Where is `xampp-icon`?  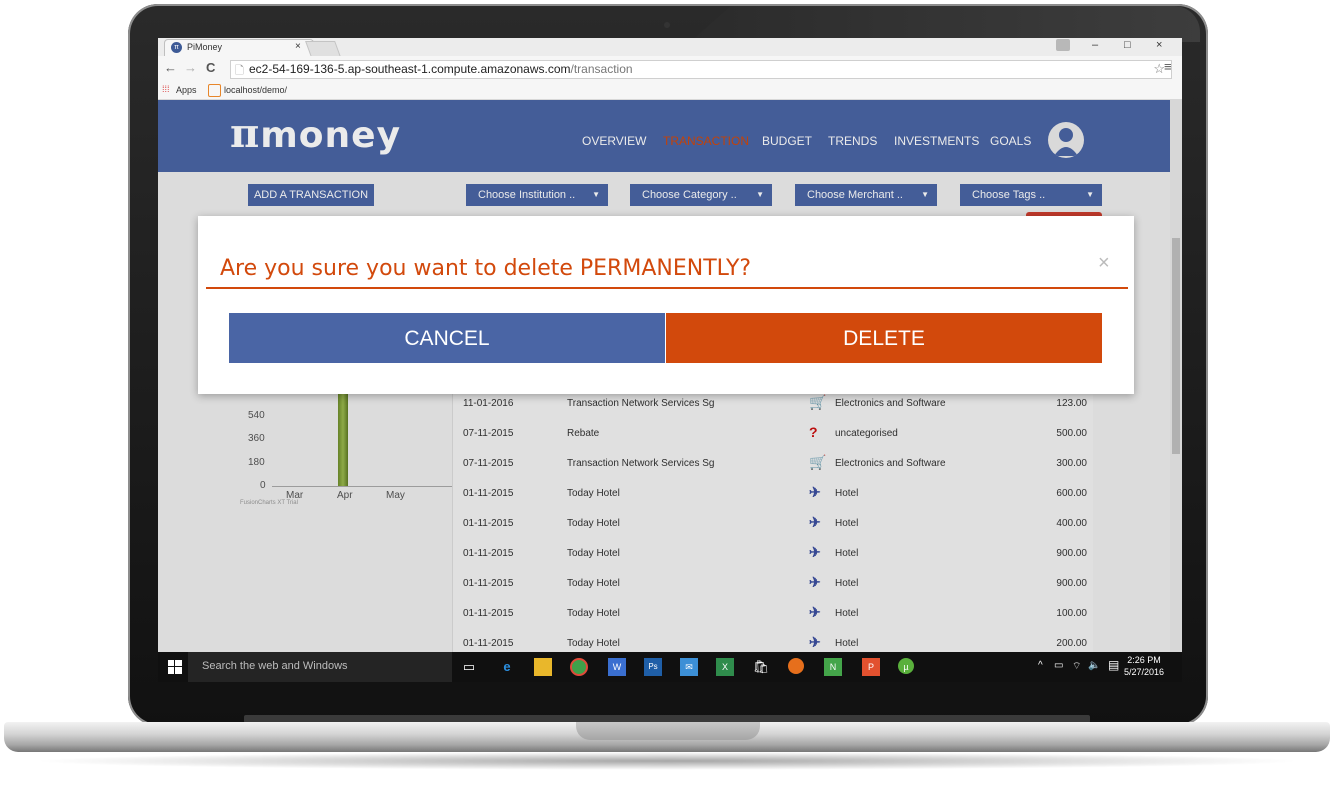
xampp-icon is located at coordinates (214, 90).